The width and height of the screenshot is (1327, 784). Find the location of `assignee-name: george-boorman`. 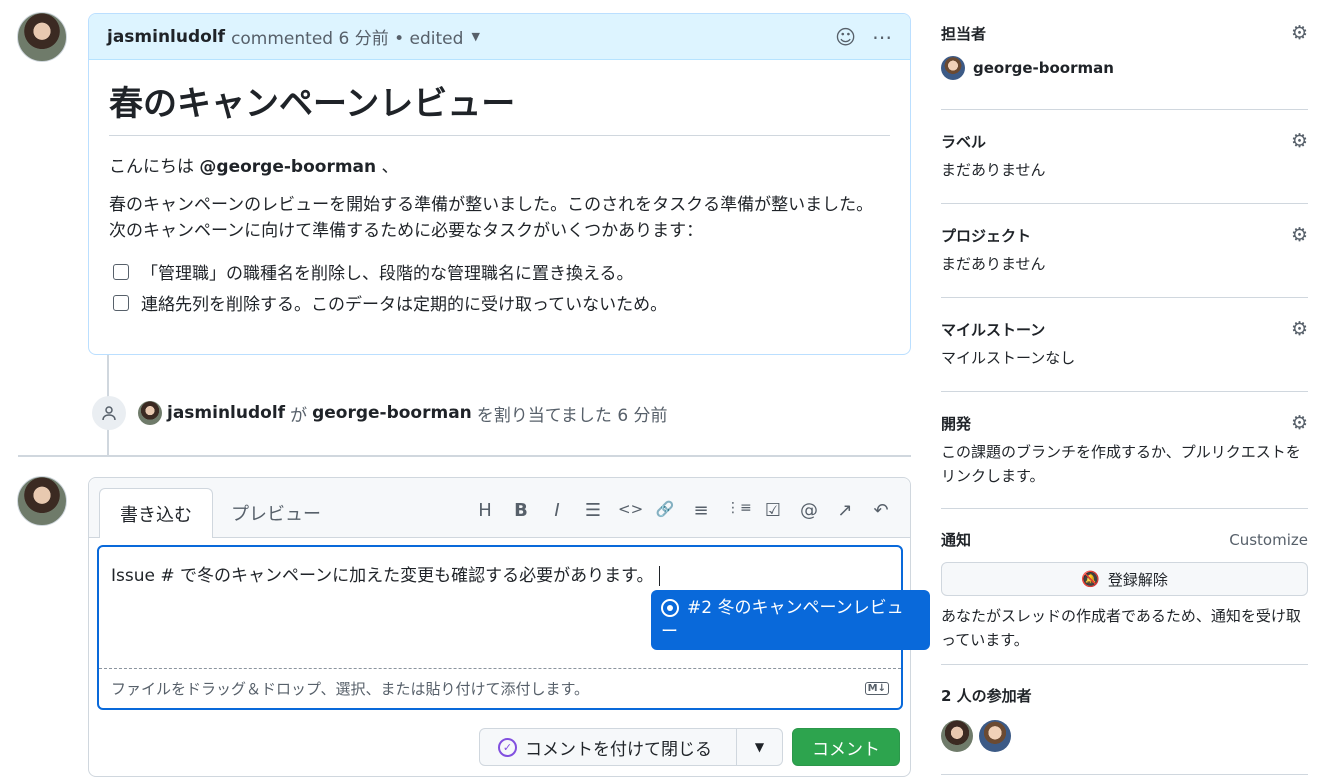

assignee-name: george-boorman is located at coordinates (1043, 68).